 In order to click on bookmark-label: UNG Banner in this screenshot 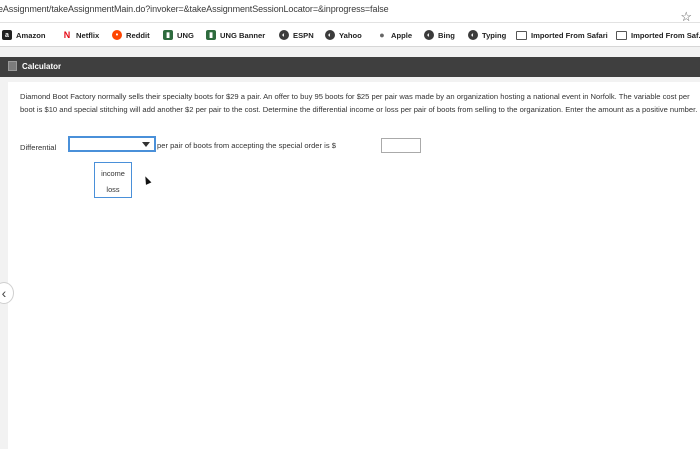, I will do `click(243, 35)`.